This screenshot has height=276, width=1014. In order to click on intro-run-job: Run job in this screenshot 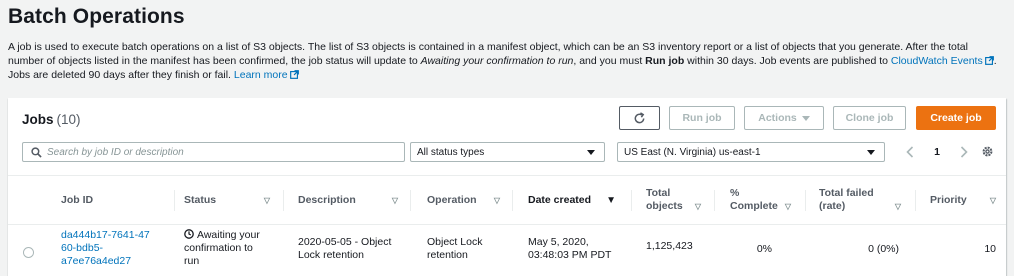, I will do `click(665, 61)`.